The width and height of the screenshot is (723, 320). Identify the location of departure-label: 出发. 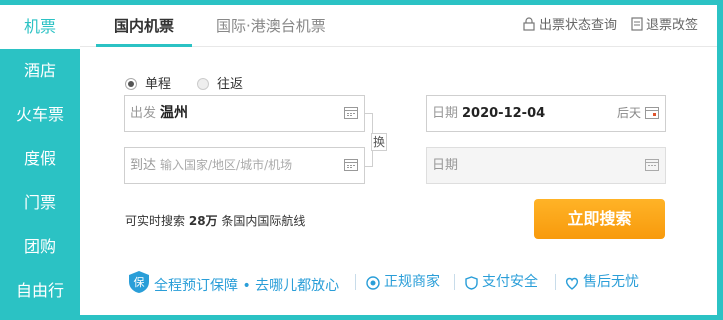
(143, 113).